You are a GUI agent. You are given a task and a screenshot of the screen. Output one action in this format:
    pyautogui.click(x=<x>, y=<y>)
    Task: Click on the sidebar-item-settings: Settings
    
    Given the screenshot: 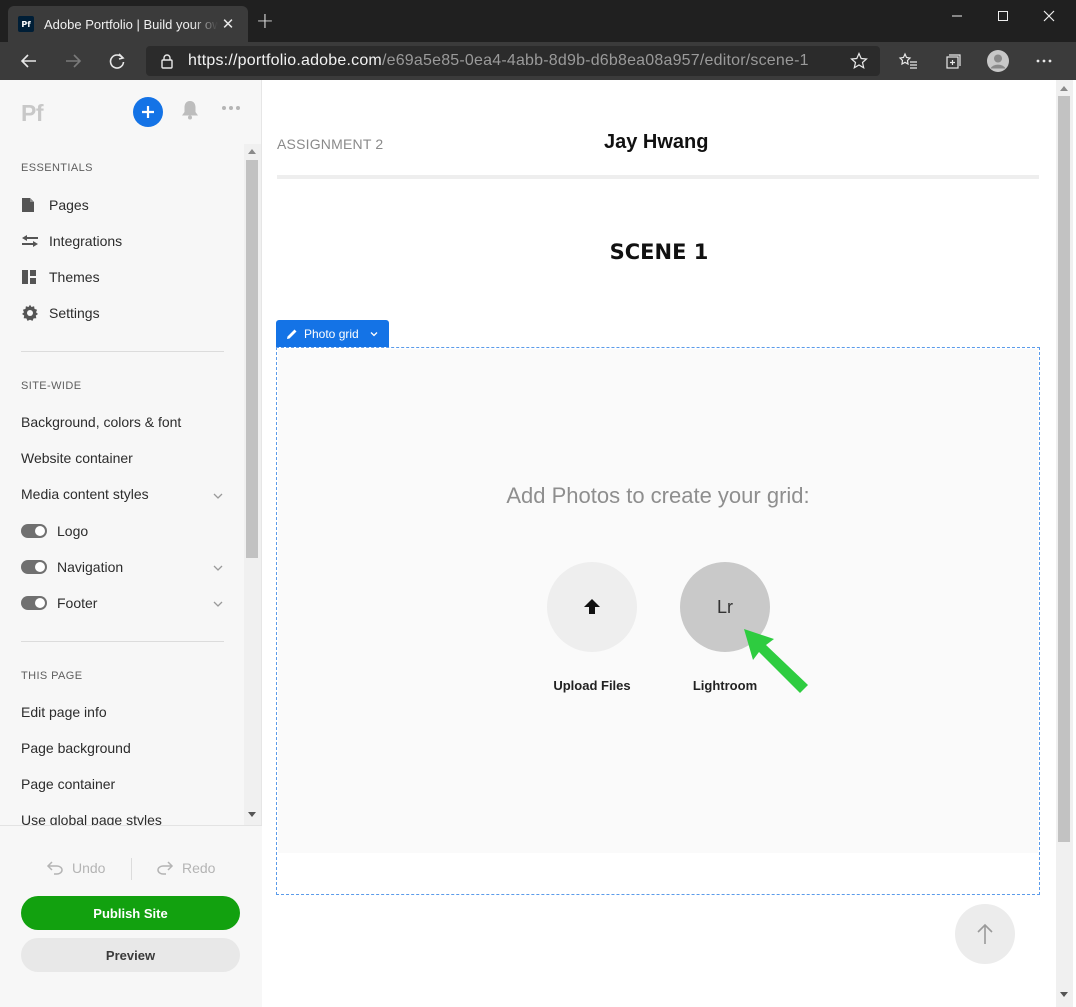 What is the action you would take?
    pyautogui.click(x=60, y=313)
    